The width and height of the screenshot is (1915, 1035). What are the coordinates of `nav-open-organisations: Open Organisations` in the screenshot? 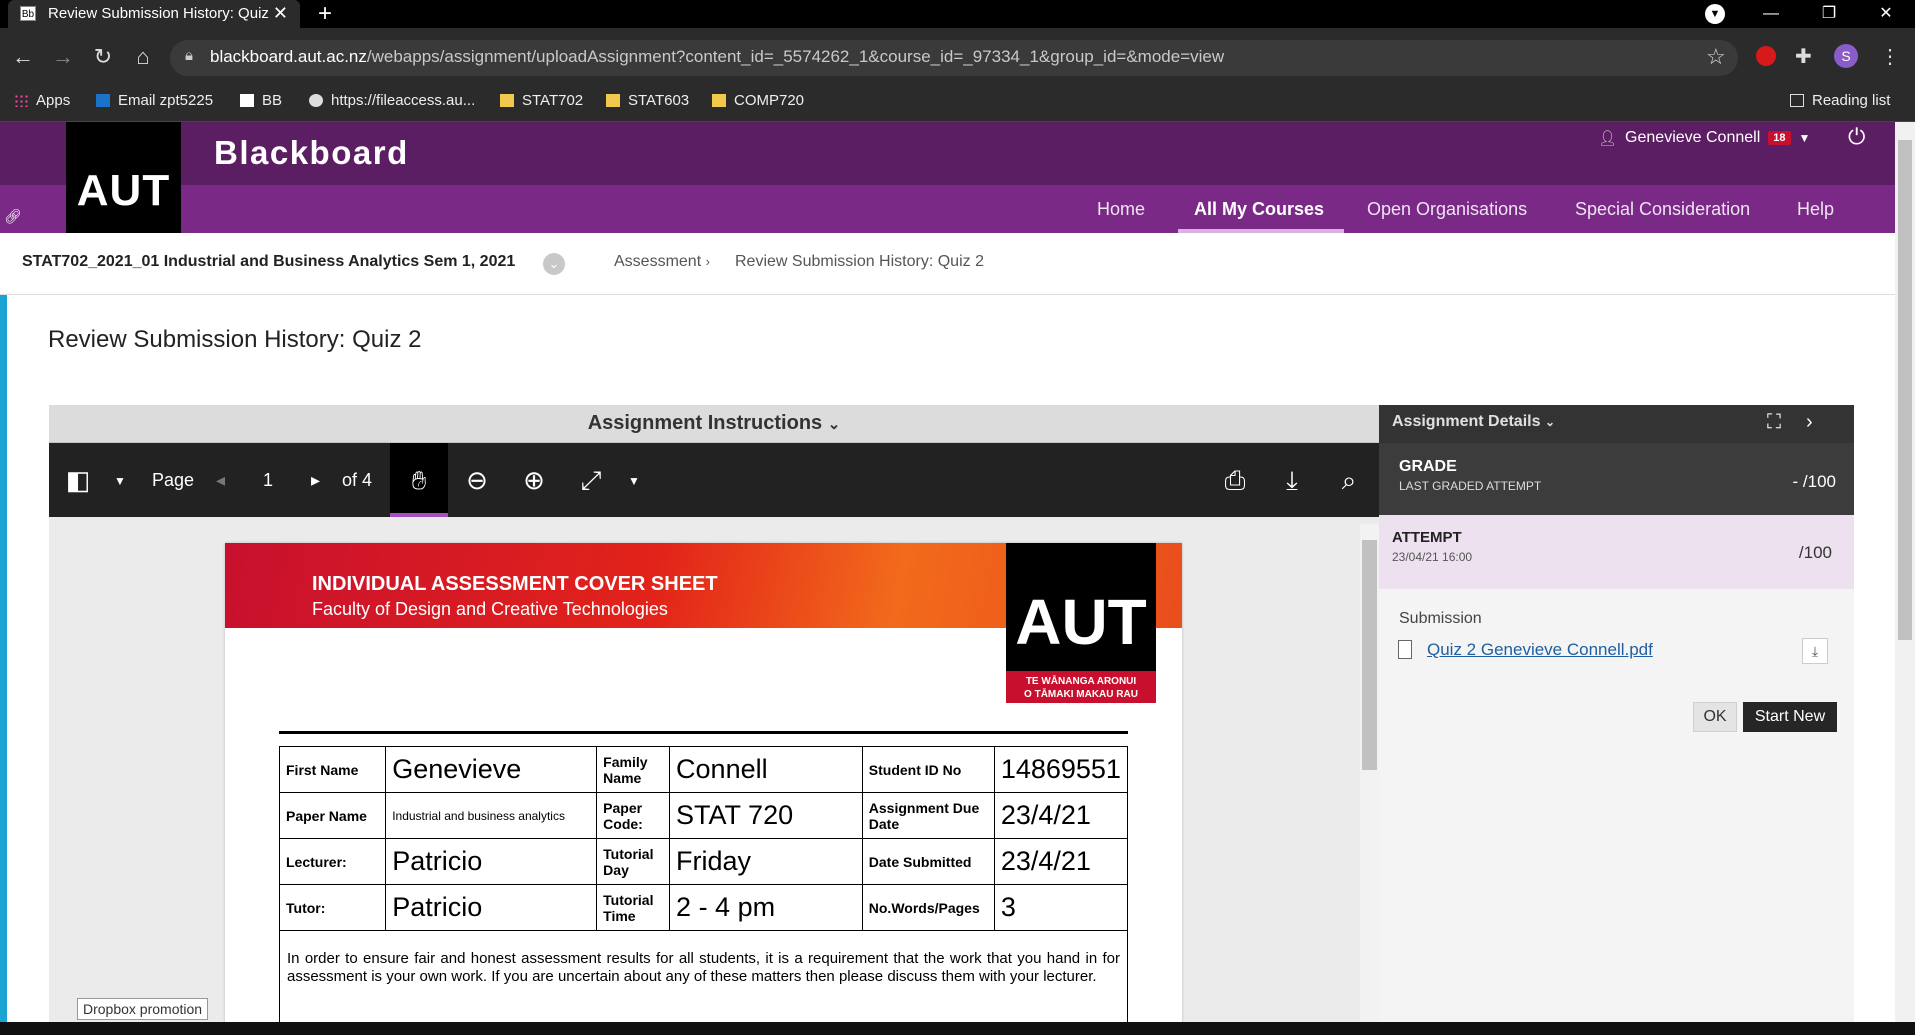 It's located at (1447, 209).